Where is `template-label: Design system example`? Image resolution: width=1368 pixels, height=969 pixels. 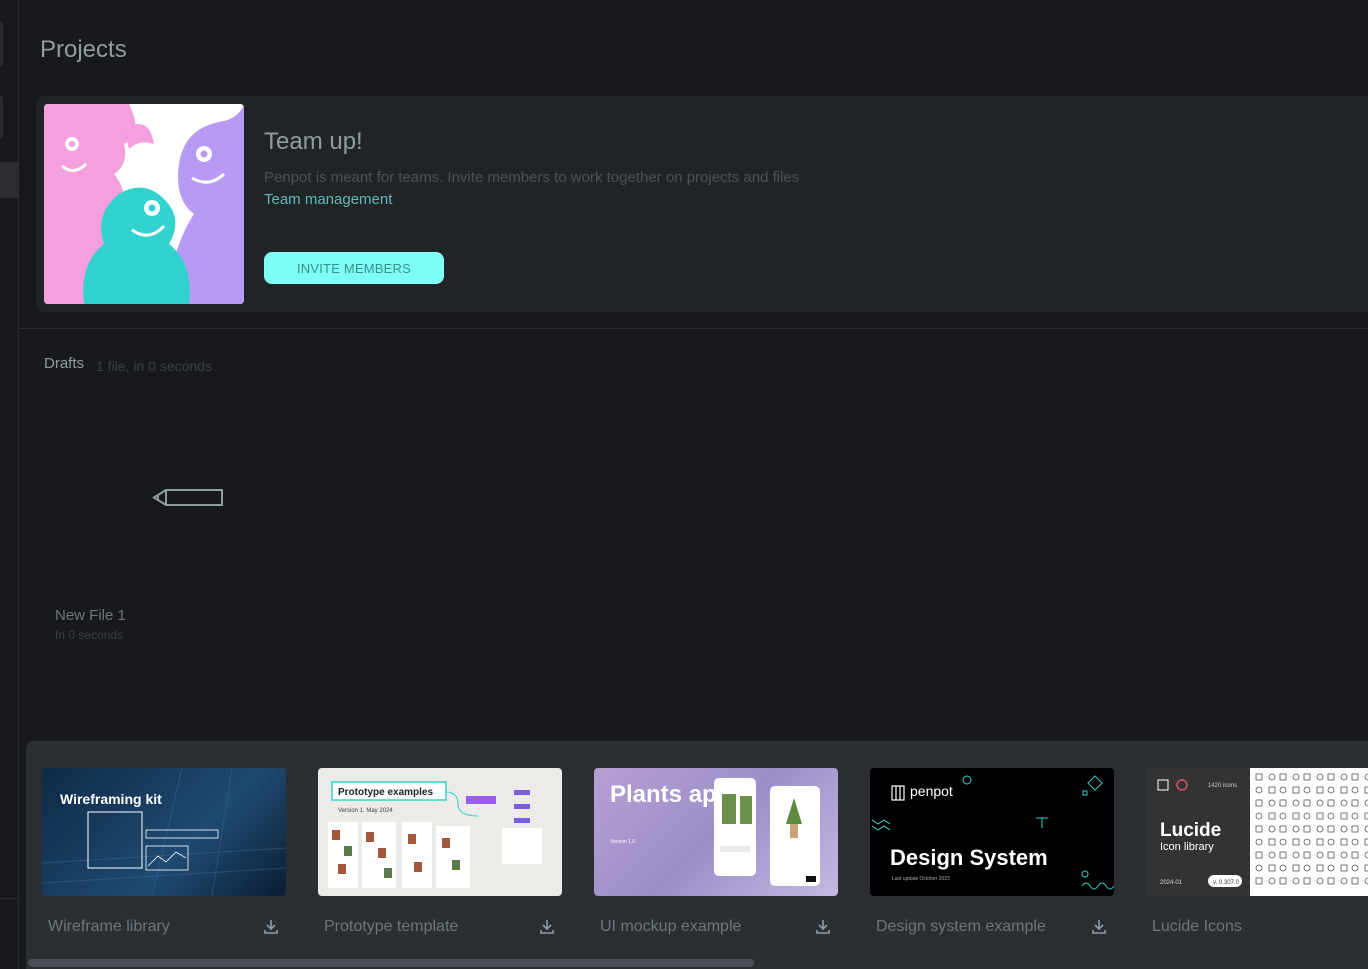
template-label: Design system example is located at coordinates (961, 926).